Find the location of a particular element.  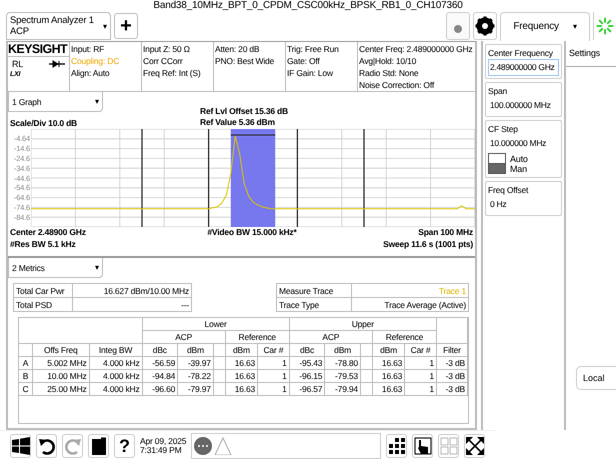

hand-pointer-icon is located at coordinates (423, 446).